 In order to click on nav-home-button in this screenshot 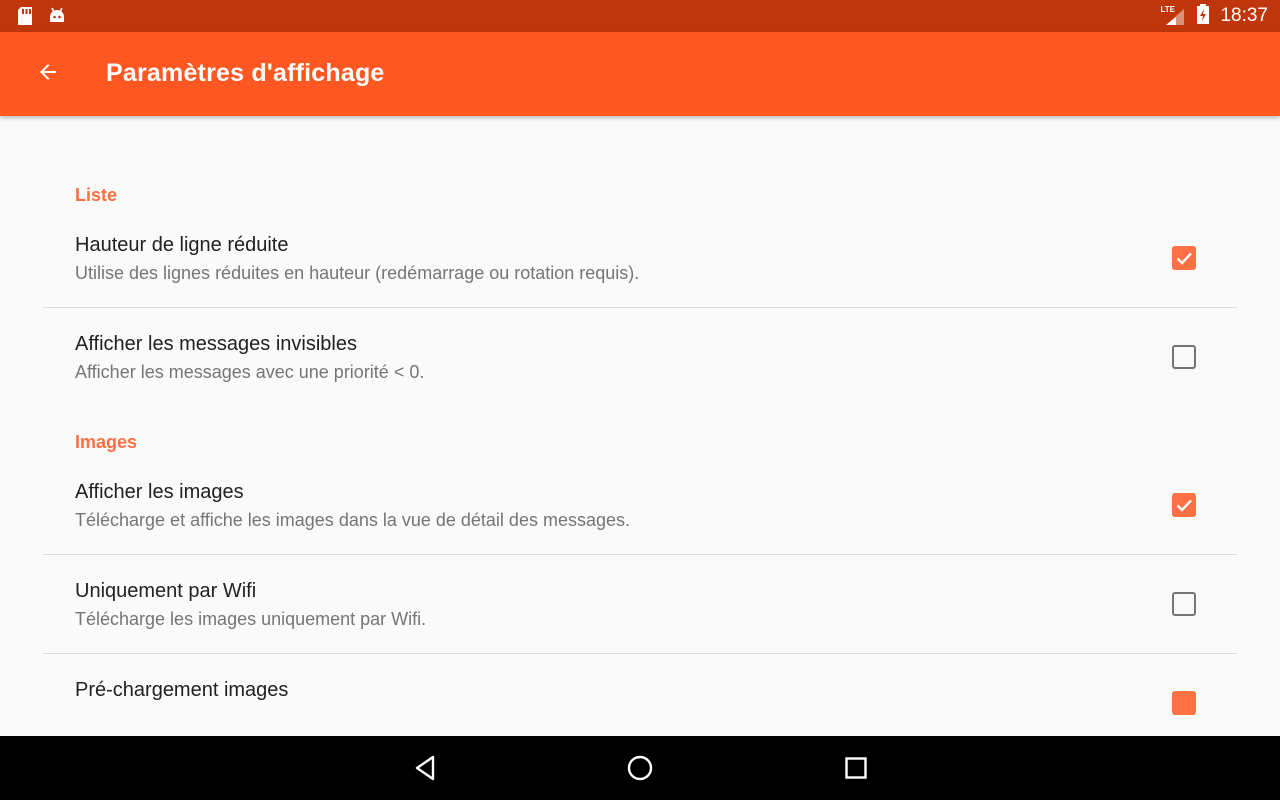, I will do `click(640, 768)`.